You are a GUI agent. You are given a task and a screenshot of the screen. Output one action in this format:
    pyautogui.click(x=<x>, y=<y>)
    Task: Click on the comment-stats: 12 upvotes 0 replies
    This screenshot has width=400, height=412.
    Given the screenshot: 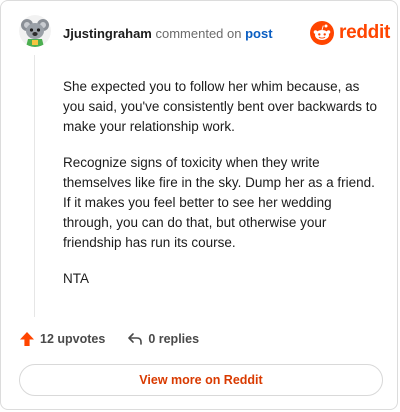 What is the action you would take?
    pyautogui.click(x=109, y=339)
    